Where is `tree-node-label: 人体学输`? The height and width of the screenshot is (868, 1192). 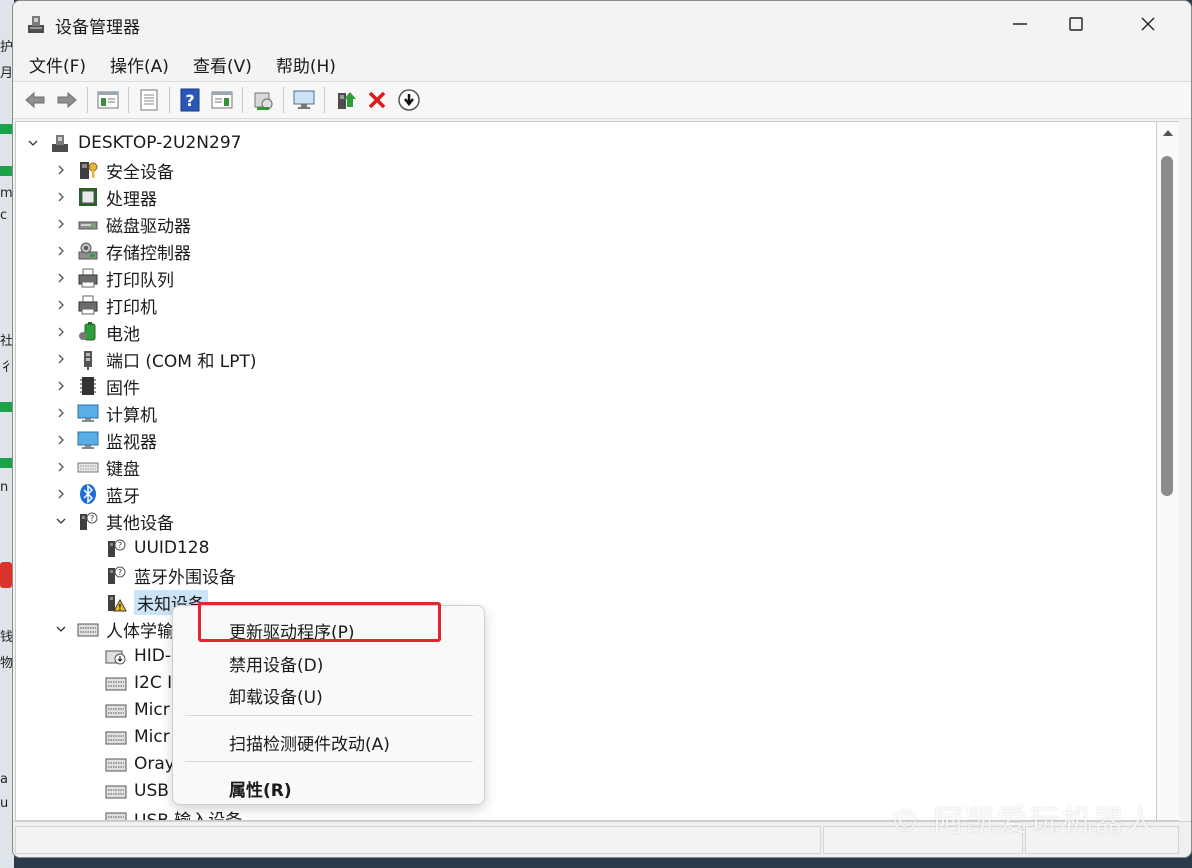 tree-node-label: 人体学输 is located at coordinates (140, 631).